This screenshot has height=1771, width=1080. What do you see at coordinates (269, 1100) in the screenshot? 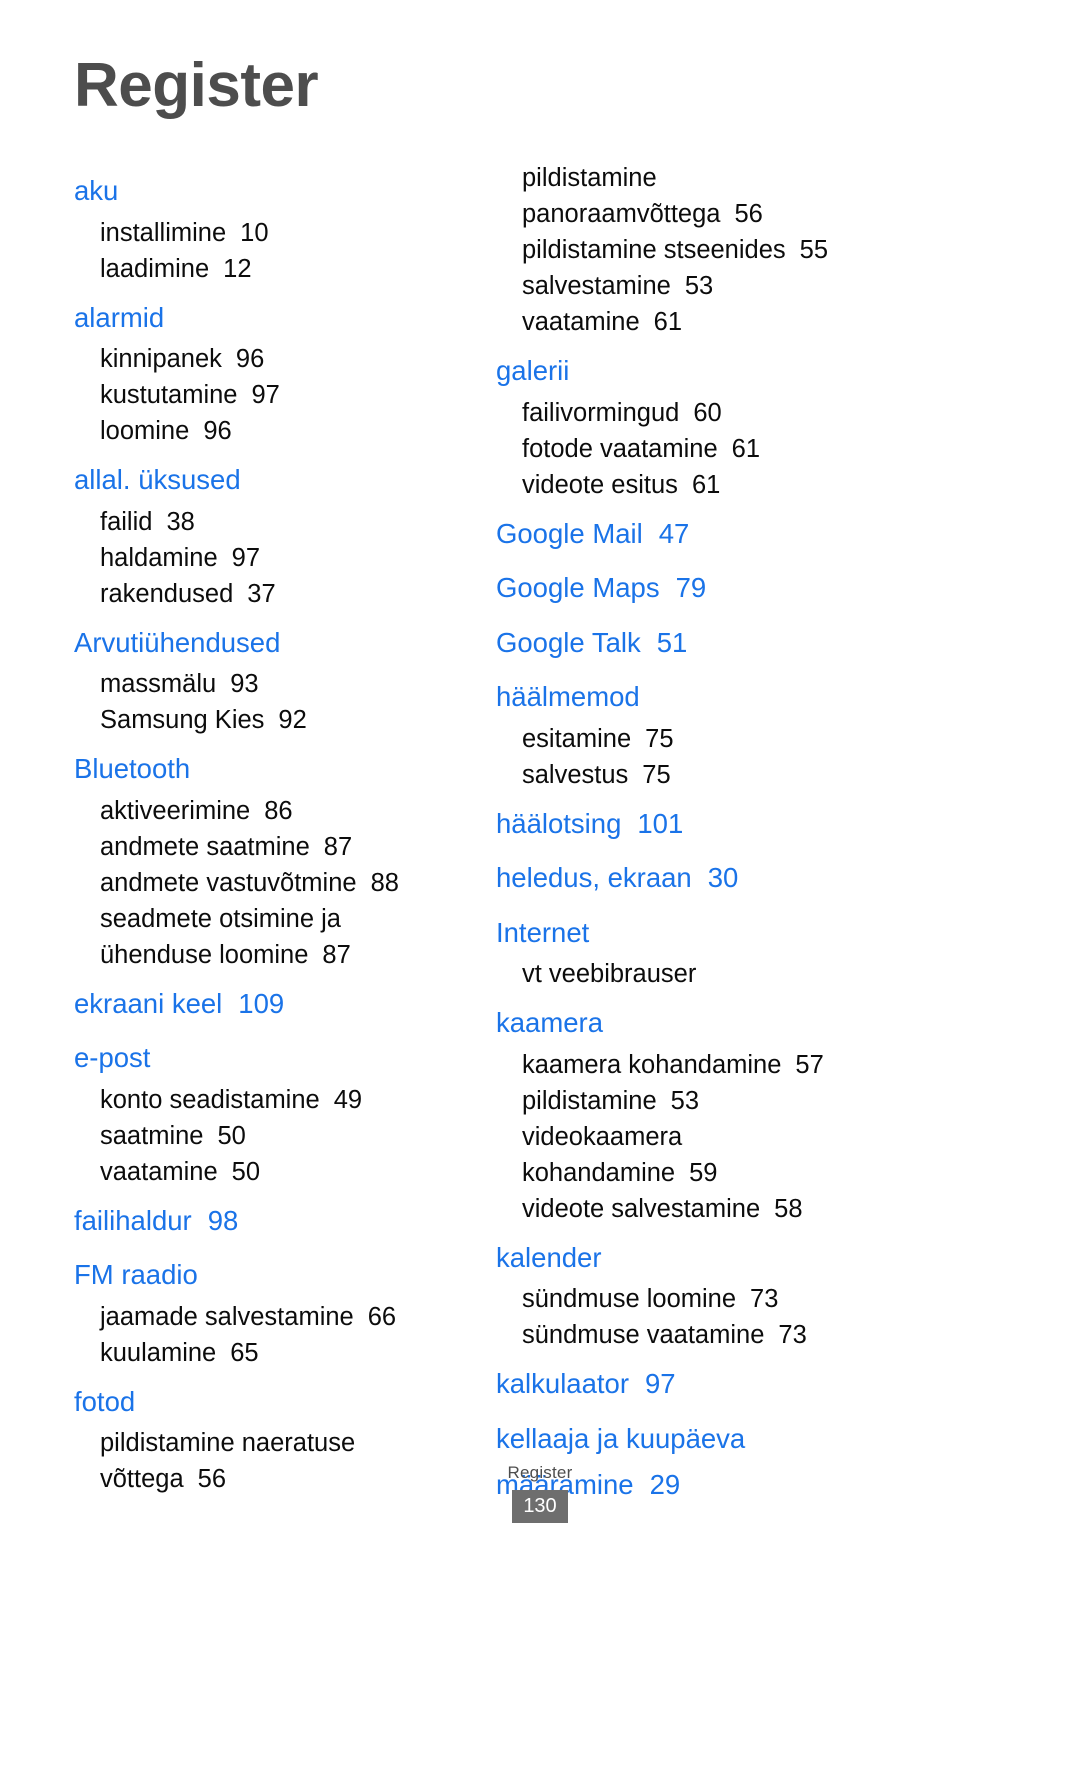
I see `index-subentry: konto seadistamine 49` at bounding box center [269, 1100].